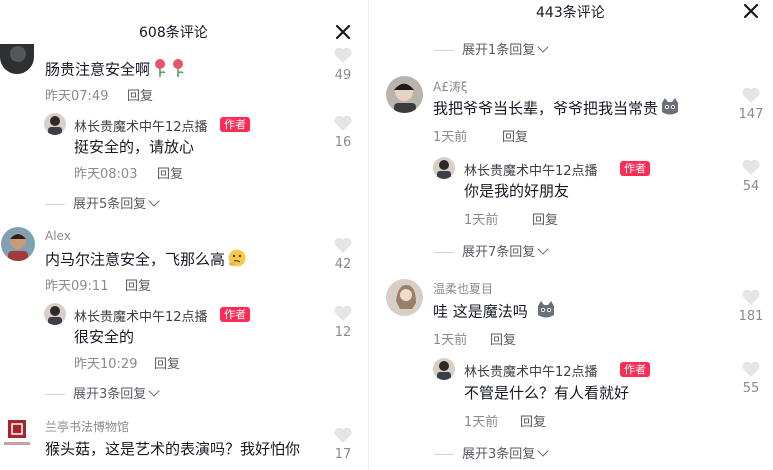  Describe the element at coordinates (110, 204) in the screenshot. I see `expand-label: 展开5条回复` at that location.